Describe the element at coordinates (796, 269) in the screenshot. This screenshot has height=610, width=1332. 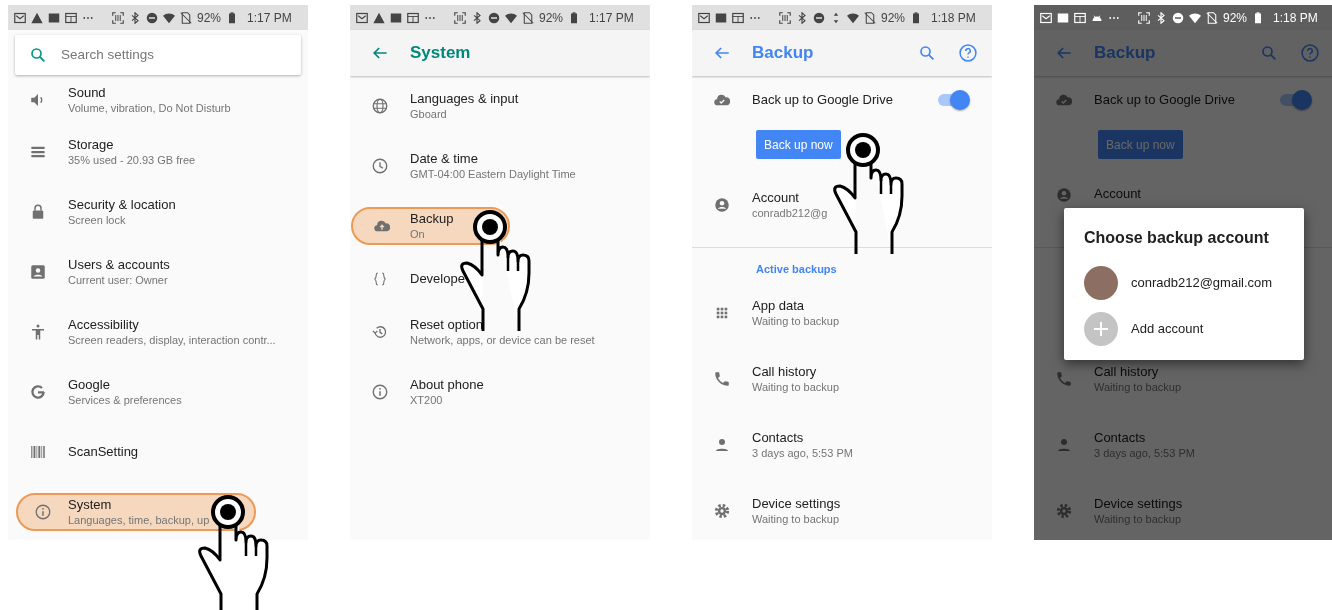
I see `section-label: Active backups` at that location.